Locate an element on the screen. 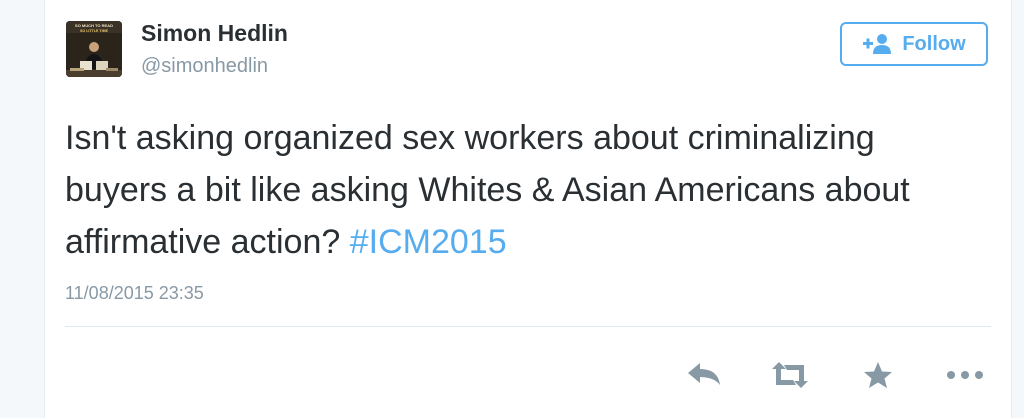  more-button is located at coordinates (965, 375).